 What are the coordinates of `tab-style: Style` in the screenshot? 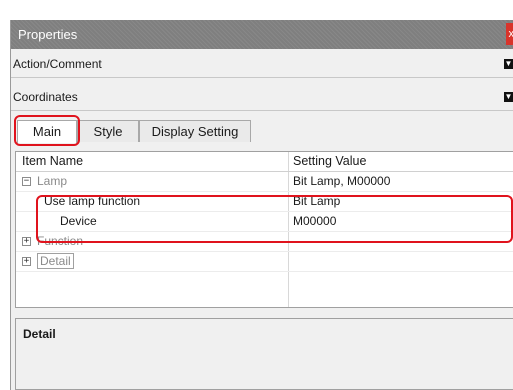 It's located at (108, 131).